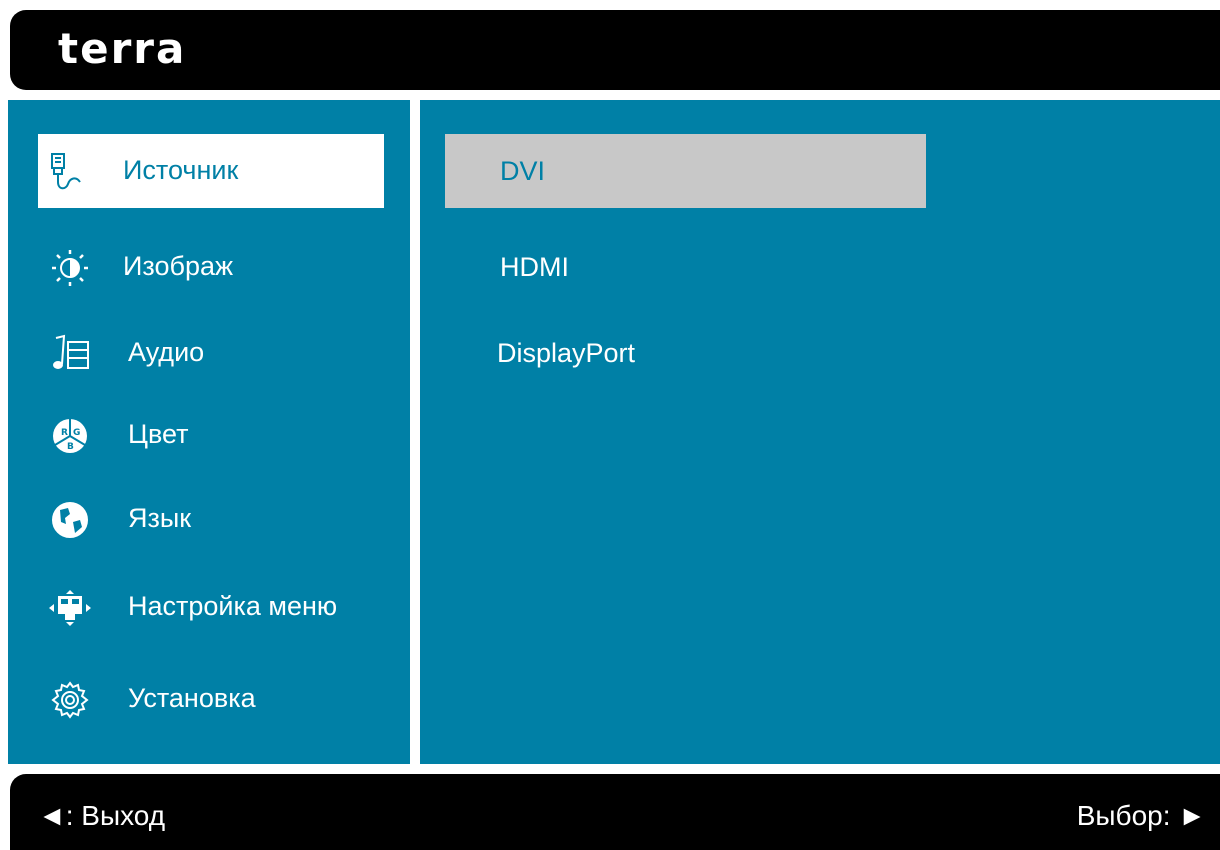 The width and height of the screenshot is (1220, 850). I want to click on source-option-dvi: DVI, so click(685, 171).